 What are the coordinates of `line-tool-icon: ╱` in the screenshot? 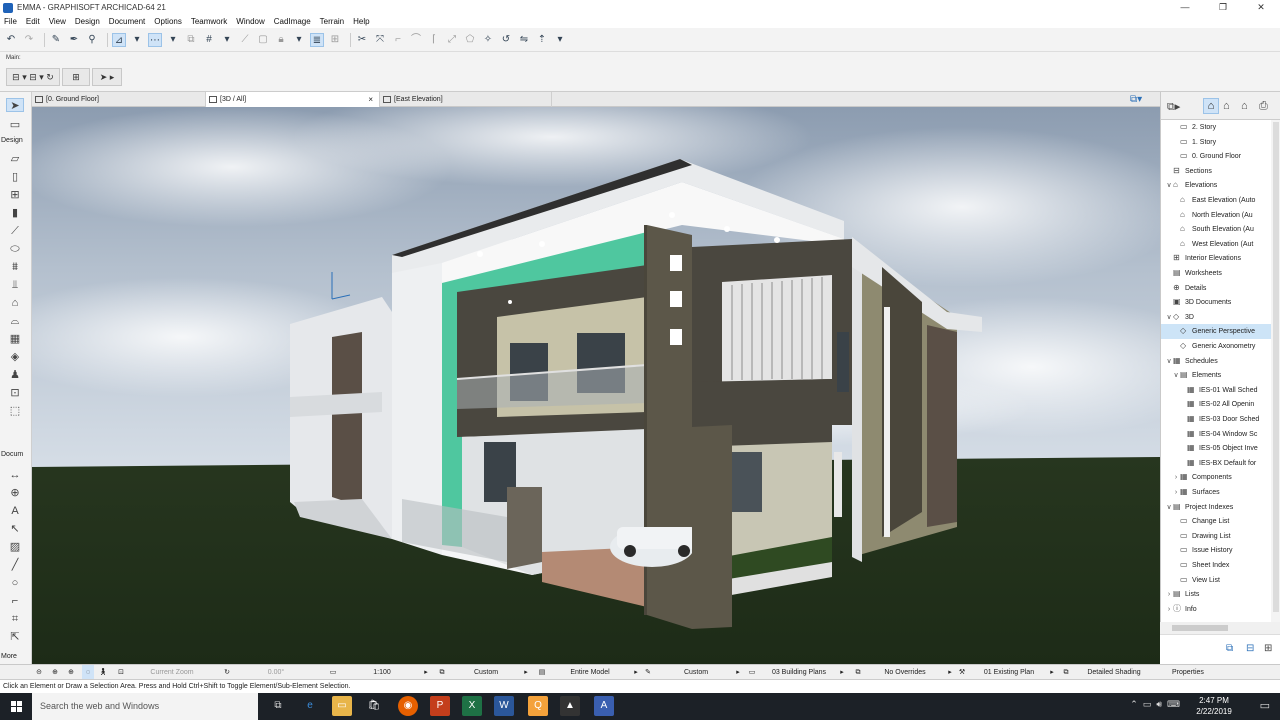 It's located at (15, 565).